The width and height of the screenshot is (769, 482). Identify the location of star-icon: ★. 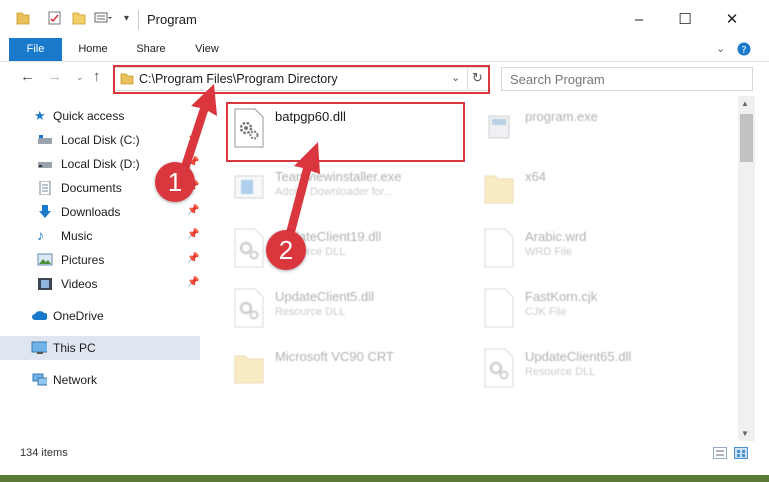
(40, 115).